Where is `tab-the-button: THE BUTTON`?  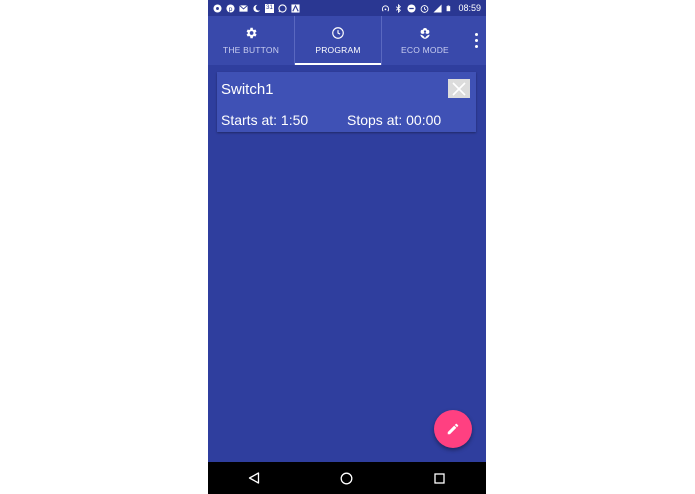
tab-the-button: THE BUTTON is located at coordinates (251, 40).